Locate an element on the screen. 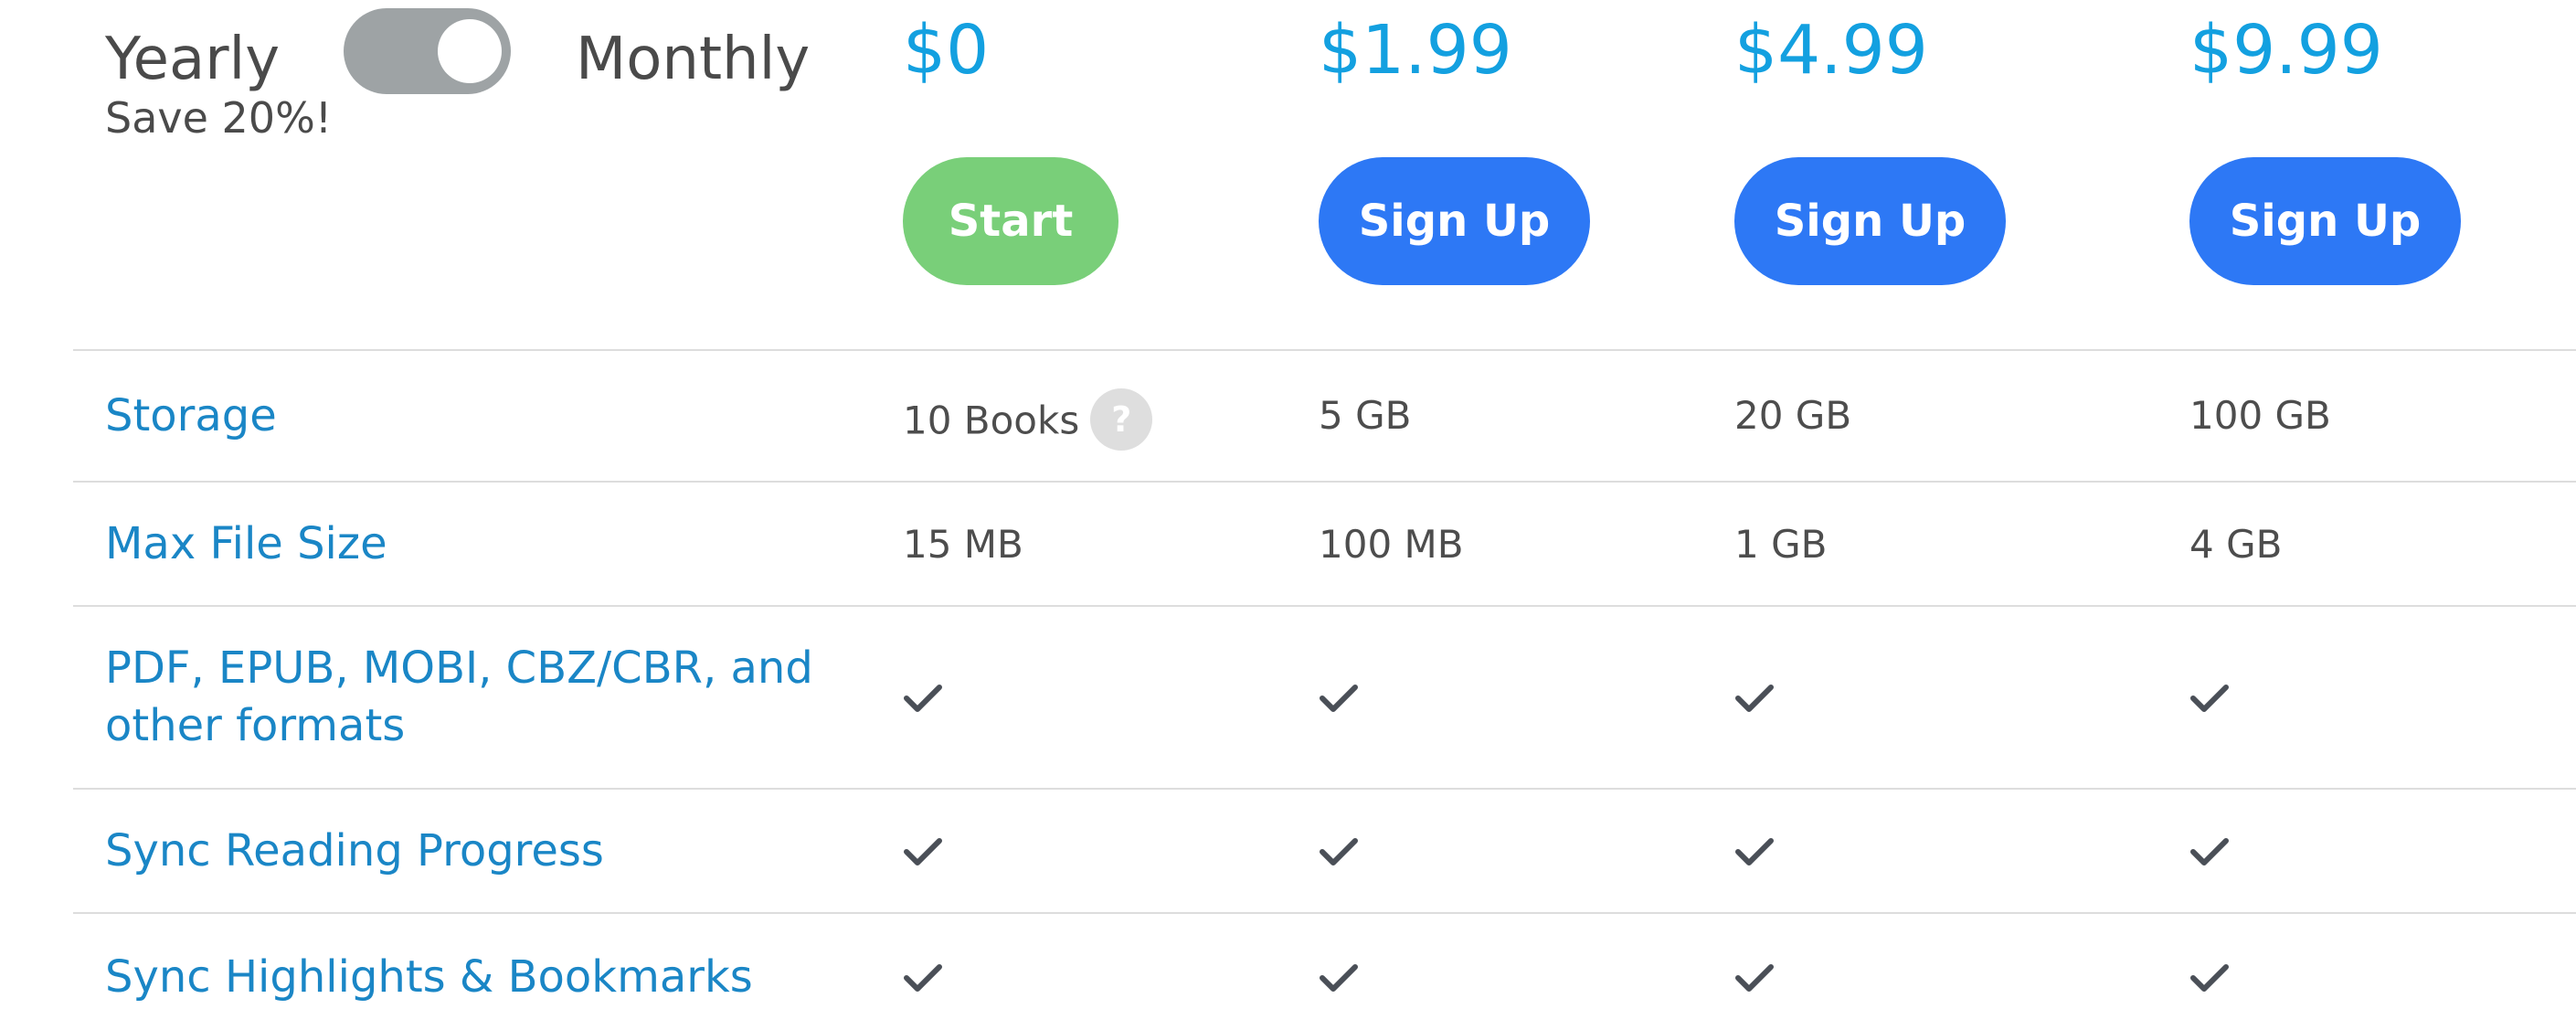  table-row: Max File Size 15 MB 100 MB 1 GB 4 GB is located at coordinates (1324, 543).